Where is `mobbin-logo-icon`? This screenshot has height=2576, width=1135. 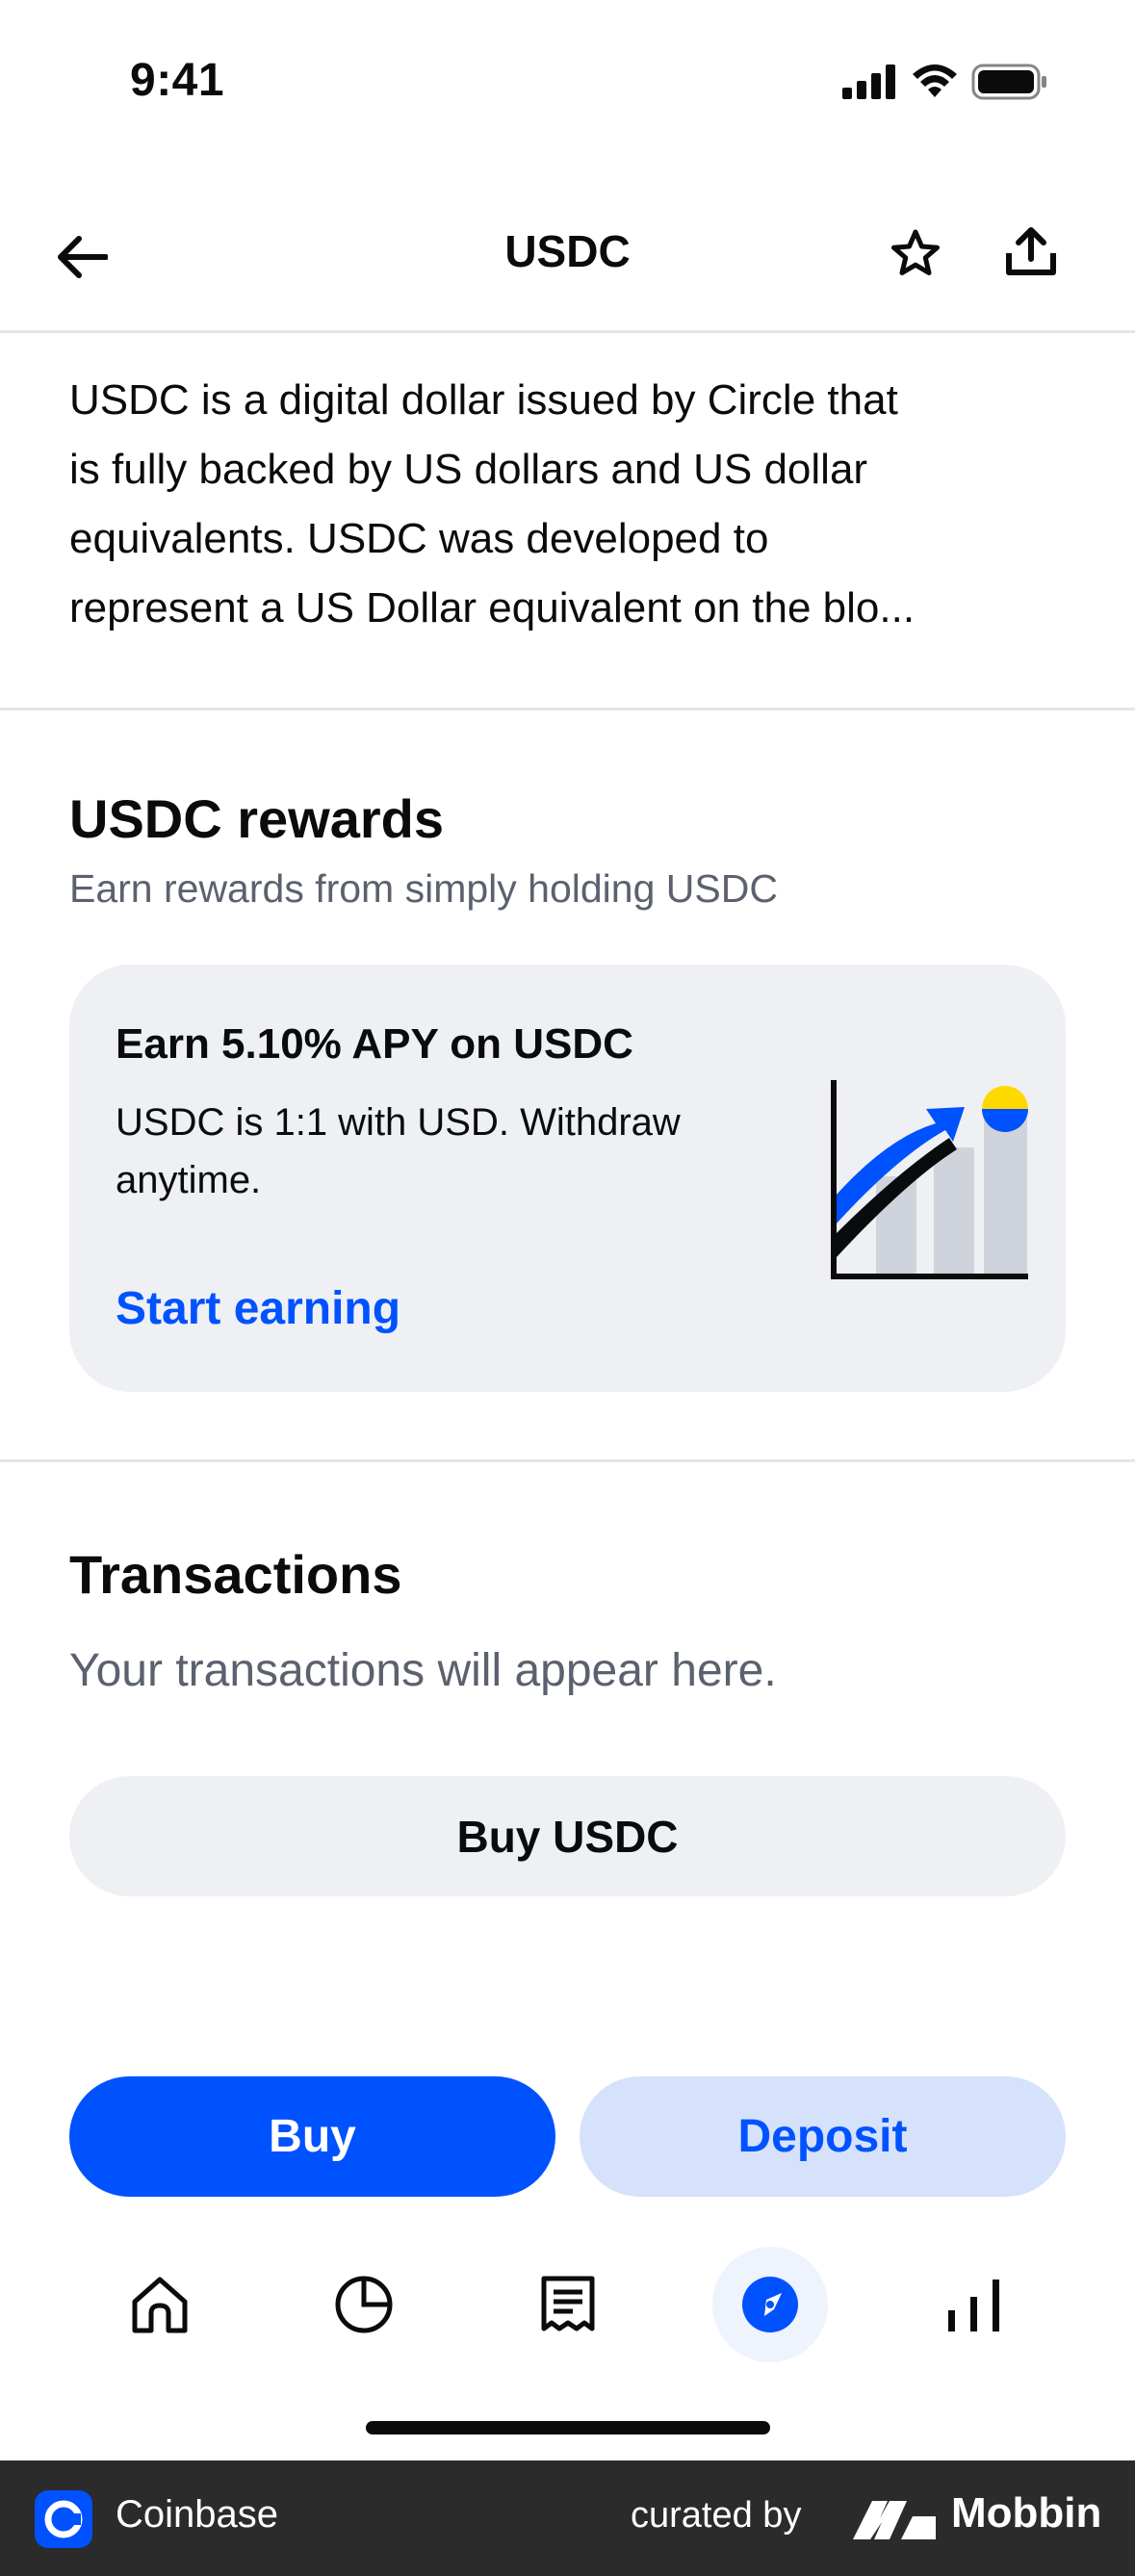
mobbin-logo-icon is located at coordinates (894, 2520).